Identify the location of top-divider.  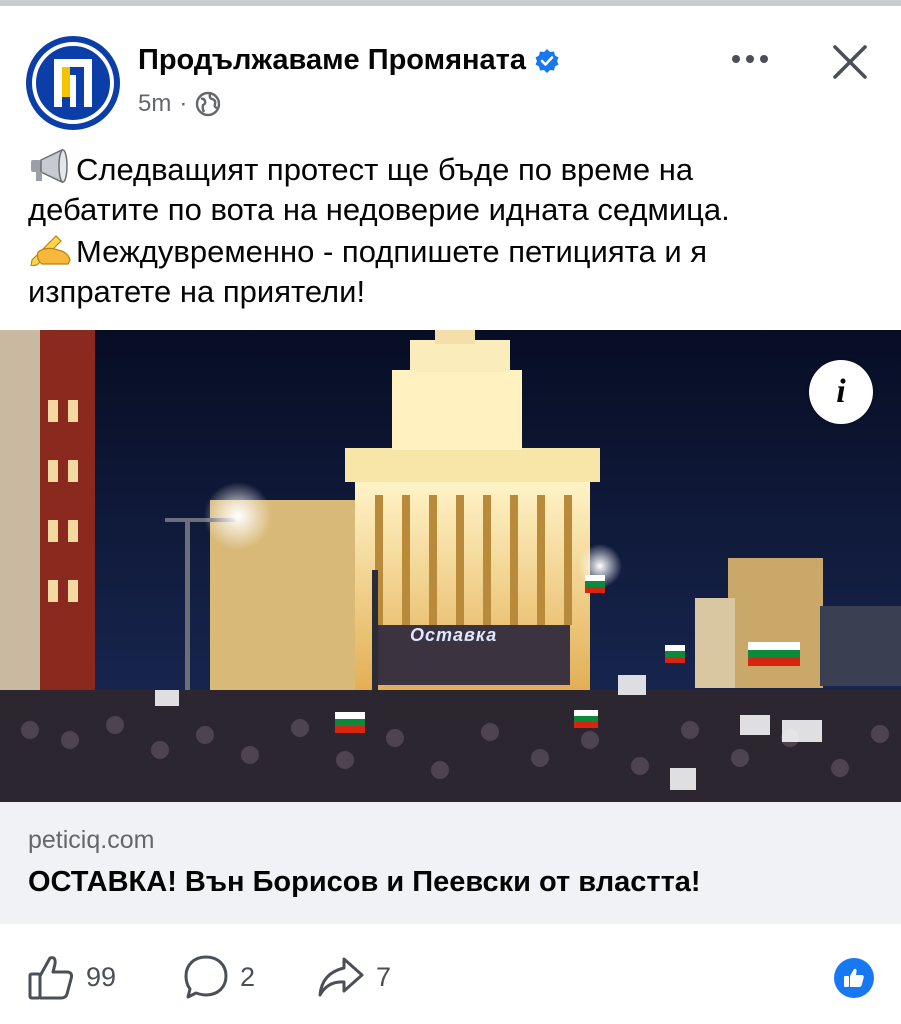
(450, 3).